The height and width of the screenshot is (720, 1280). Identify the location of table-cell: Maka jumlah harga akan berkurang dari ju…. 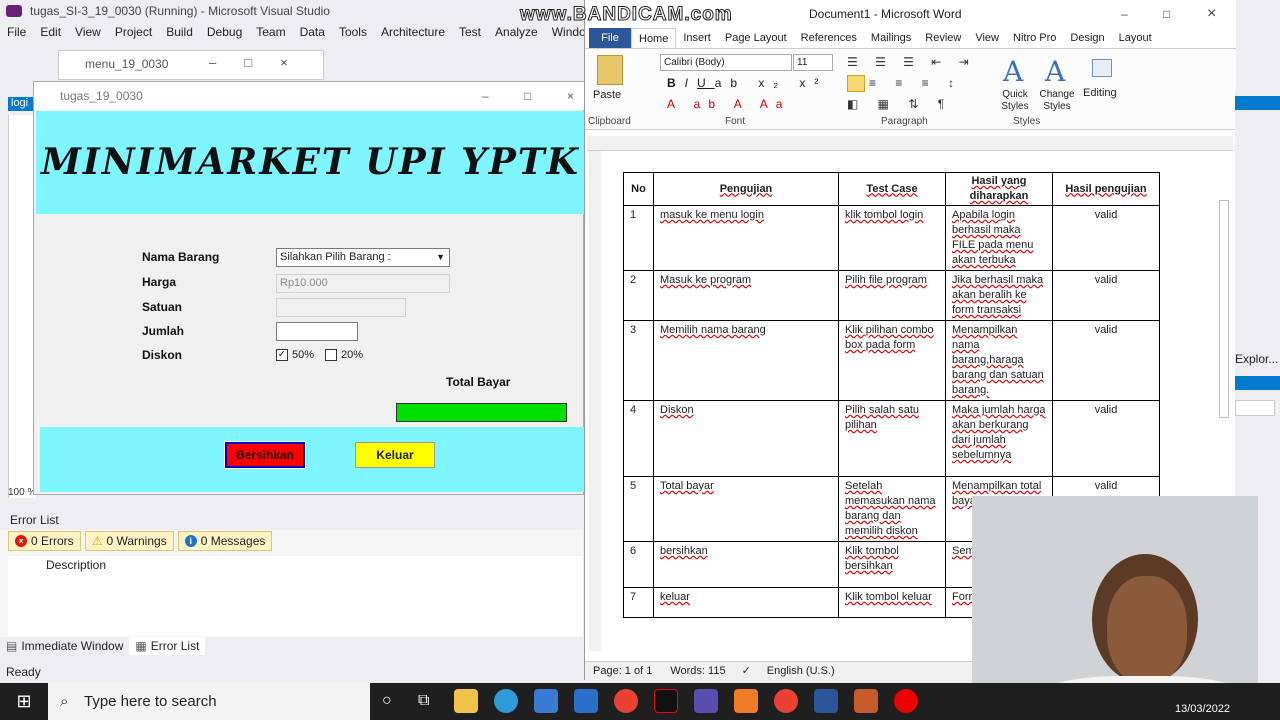
(999, 438).